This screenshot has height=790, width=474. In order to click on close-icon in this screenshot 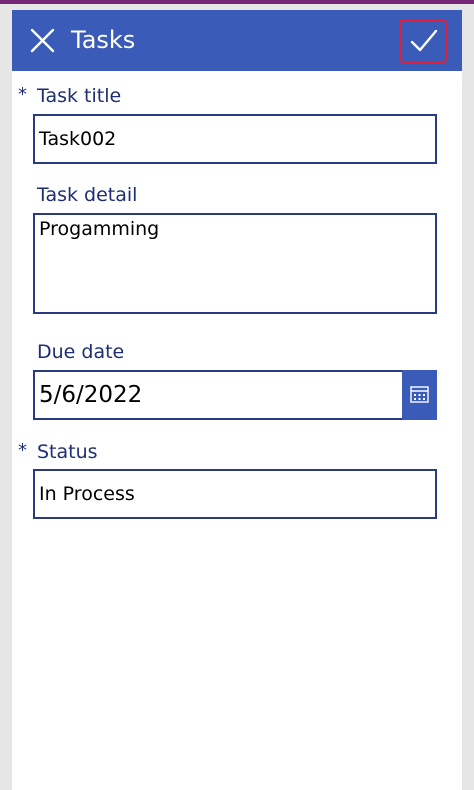, I will do `click(42, 40)`.